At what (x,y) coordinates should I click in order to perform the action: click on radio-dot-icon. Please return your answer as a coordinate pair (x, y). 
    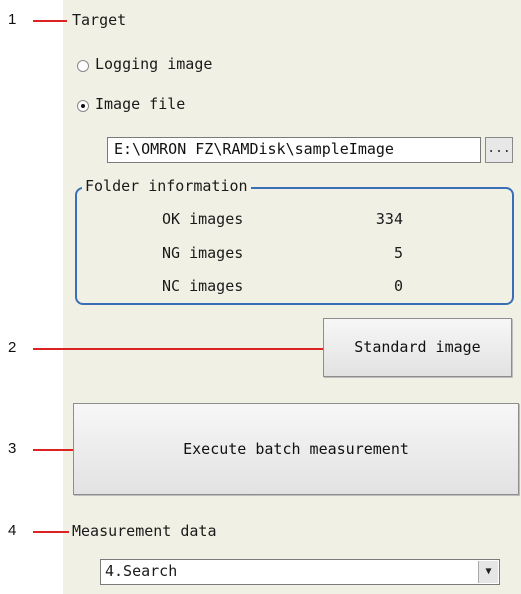
    Looking at the image, I should click on (83, 106).